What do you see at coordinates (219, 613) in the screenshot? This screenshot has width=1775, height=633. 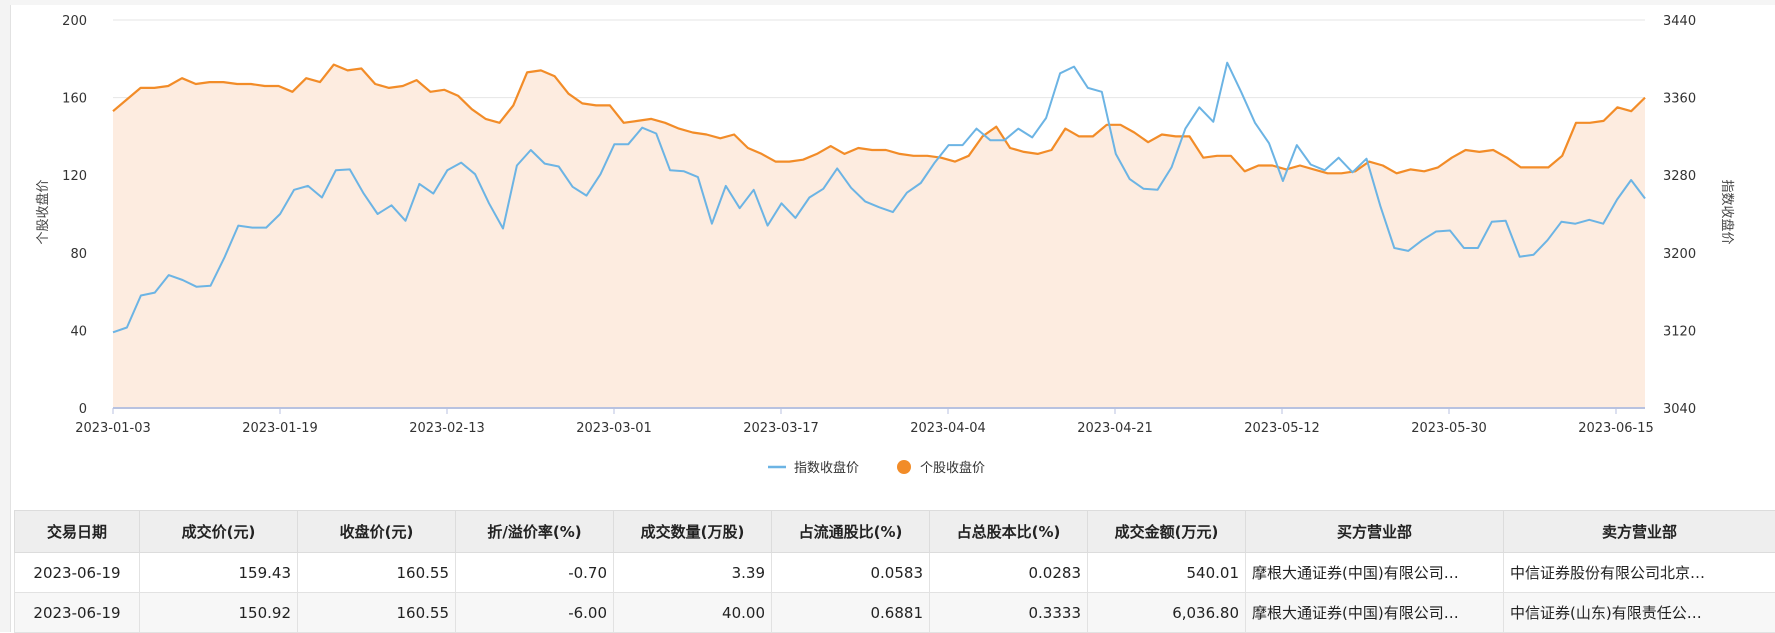 I see `cell-deal-price: 150.92` at bounding box center [219, 613].